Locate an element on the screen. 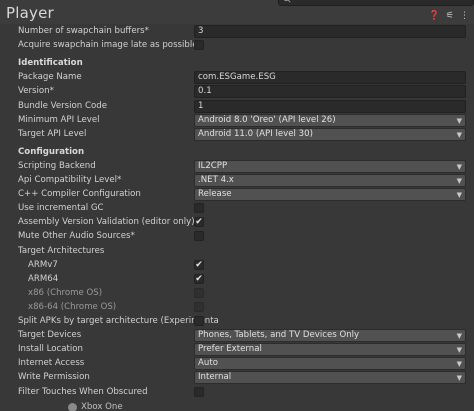 This screenshot has width=474, height=411. inspector-header: Player ❓ ⚟ ⋮ is located at coordinates (237, 12).